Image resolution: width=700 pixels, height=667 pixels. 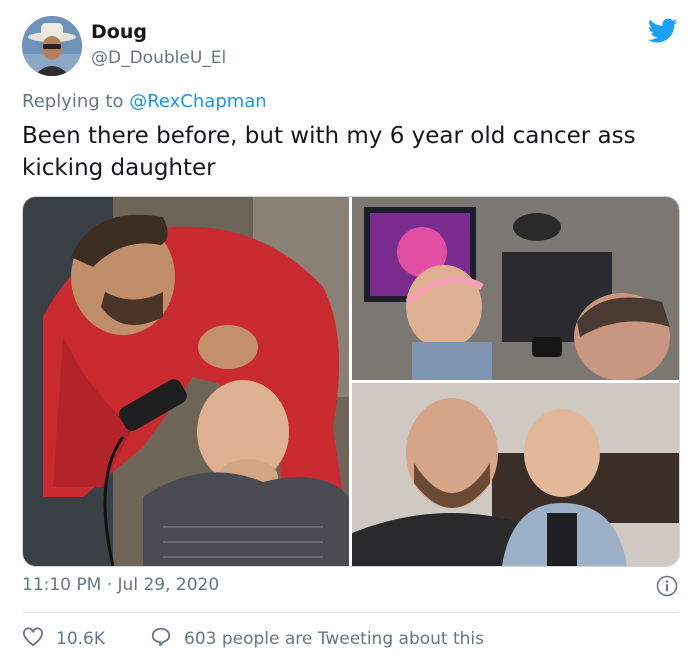 What do you see at coordinates (515, 288) in the screenshot?
I see `media-photo-bedside` at bounding box center [515, 288].